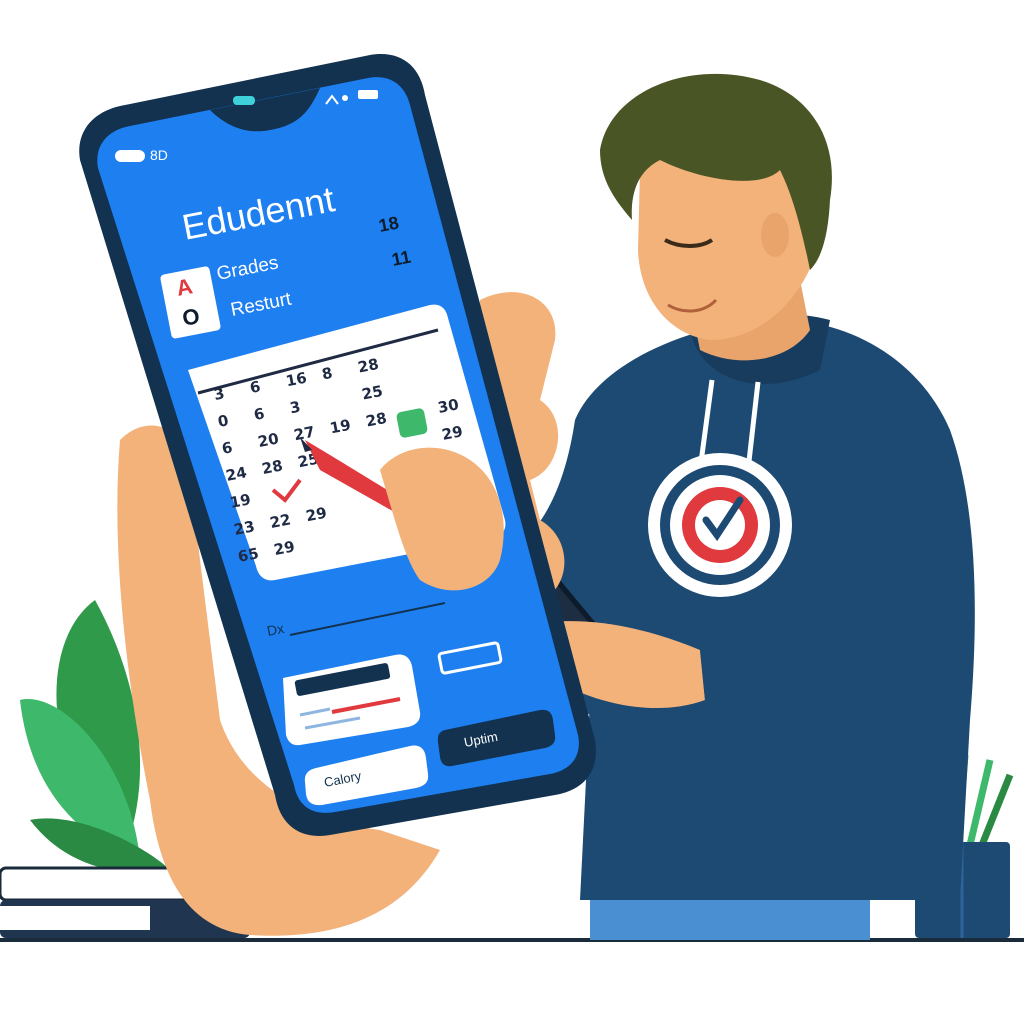 This screenshot has width=1024, height=1024. Describe the element at coordinates (388, 223) in the screenshot. I see `stat-top: 18` at that location.